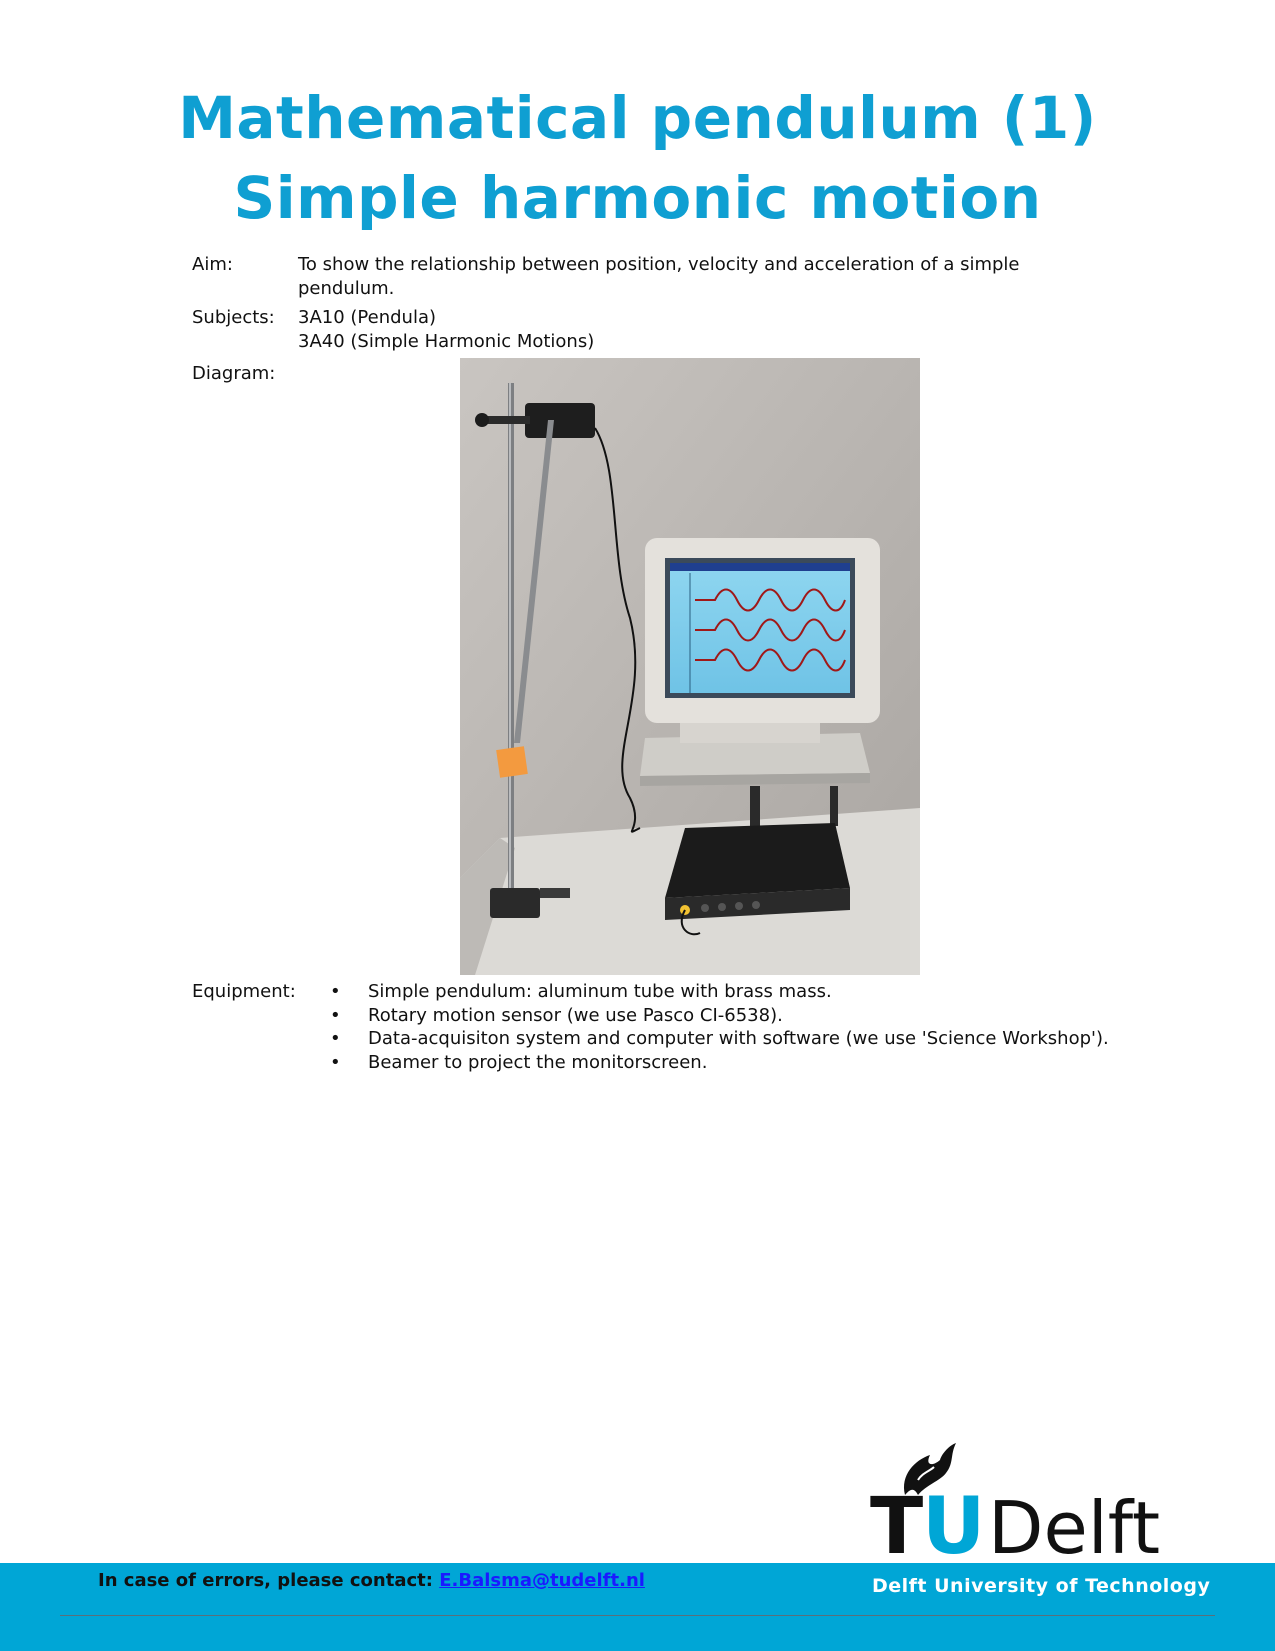 This screenshot has width=1275, height=1651. Describe the element at coordinates (1041, 1586) in the screenshot. I see `university-name: Delft University of Technology` at that location.